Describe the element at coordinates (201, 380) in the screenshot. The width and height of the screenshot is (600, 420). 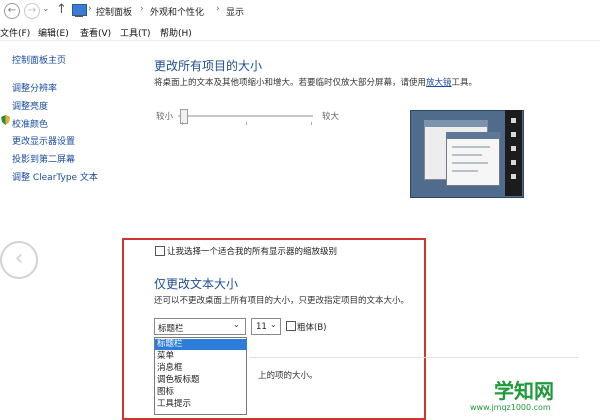
I see `dropdown-option-palette-title: 调色板标题` at that location.